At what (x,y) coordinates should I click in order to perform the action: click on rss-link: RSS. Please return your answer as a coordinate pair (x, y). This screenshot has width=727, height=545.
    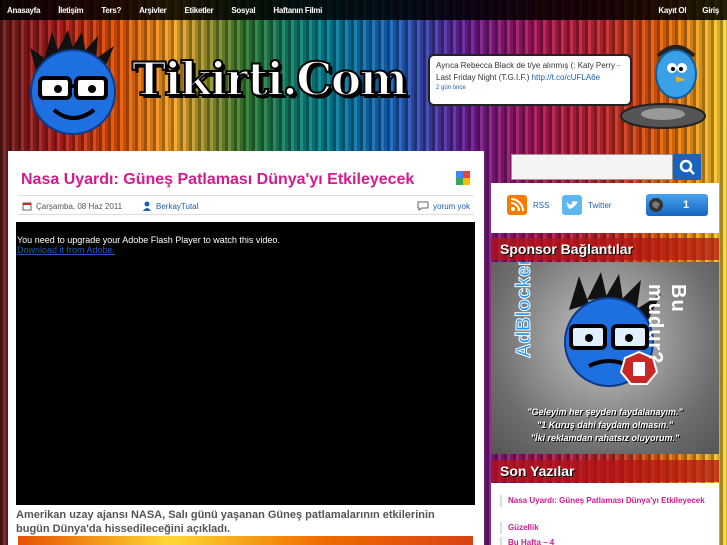
    Looking at the image, I should click on (528, 205).